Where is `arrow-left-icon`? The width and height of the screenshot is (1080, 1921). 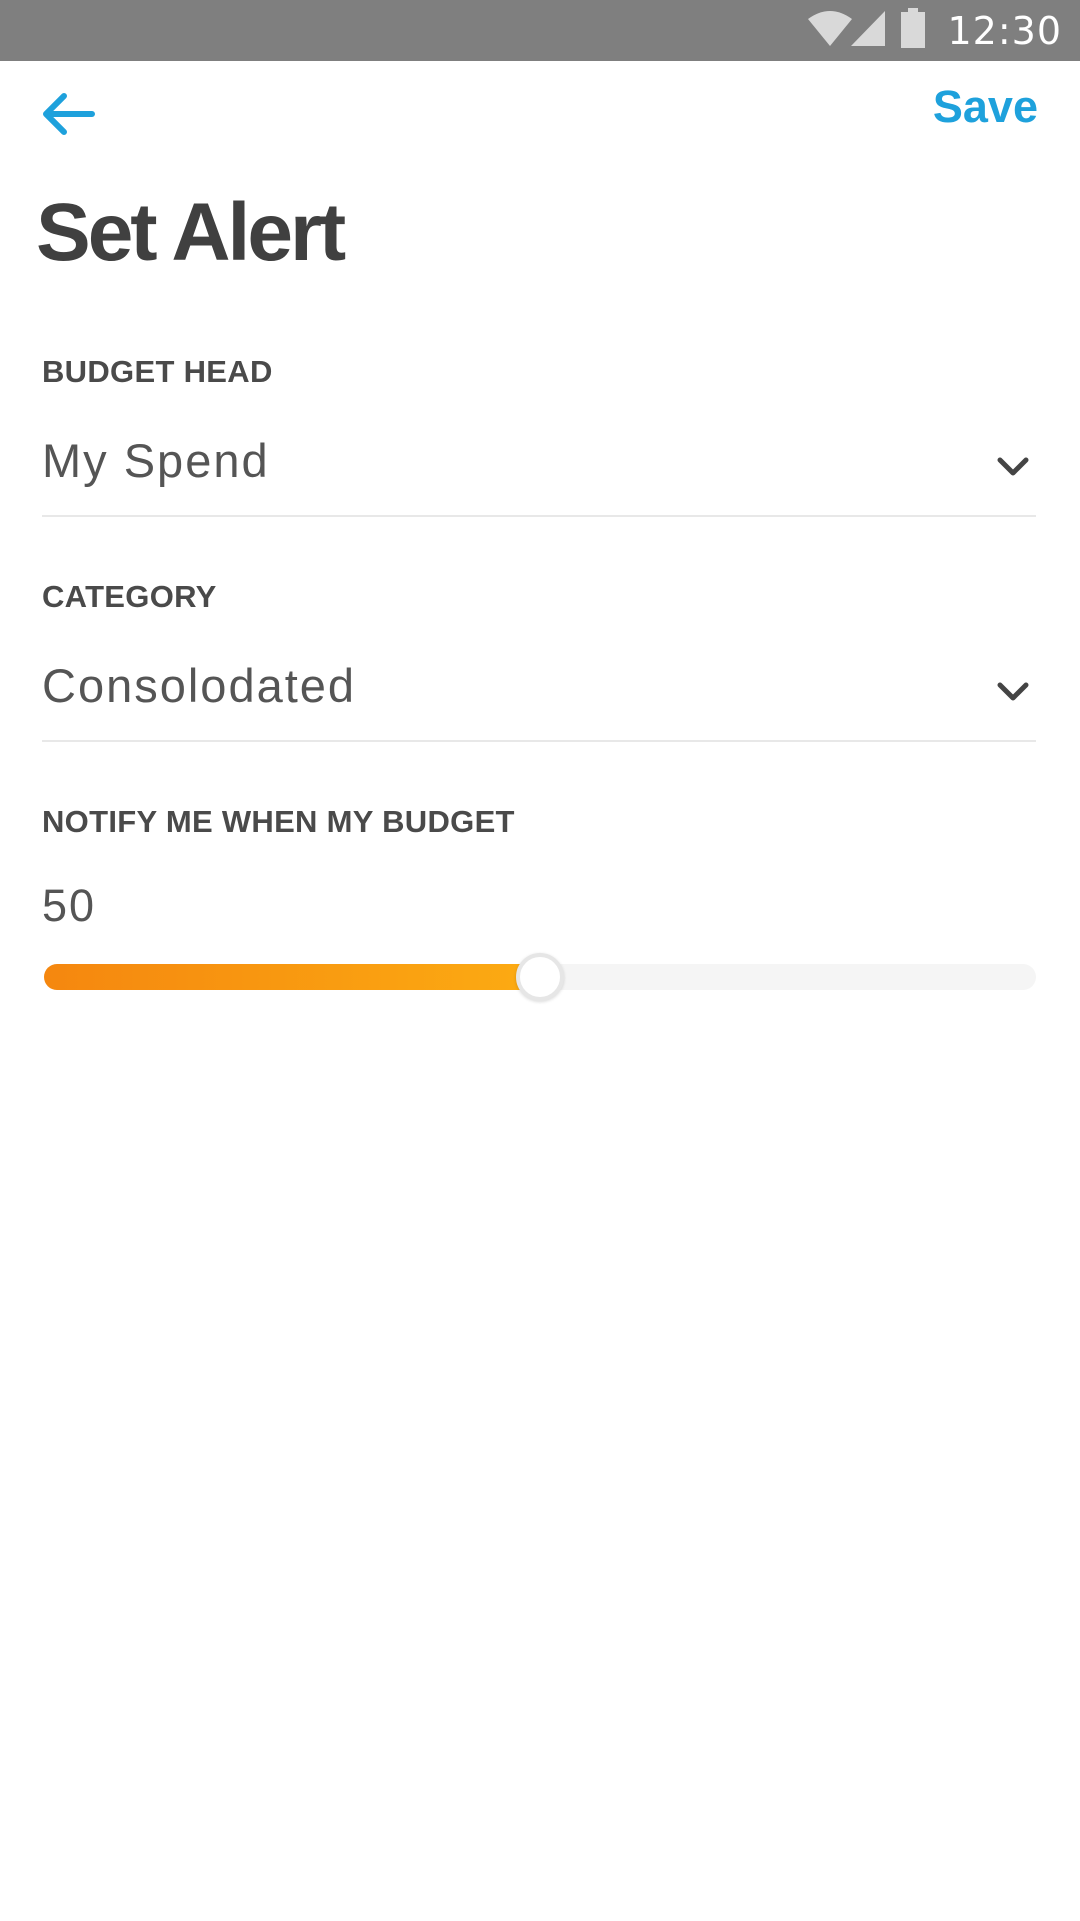
arrow-left-icon is located at coordinates (68, 118).